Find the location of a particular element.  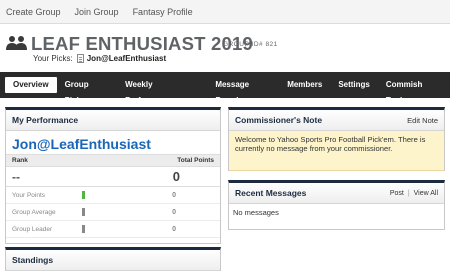

recent-messages-title: Recent Messages is located at coordinates (271, 193).